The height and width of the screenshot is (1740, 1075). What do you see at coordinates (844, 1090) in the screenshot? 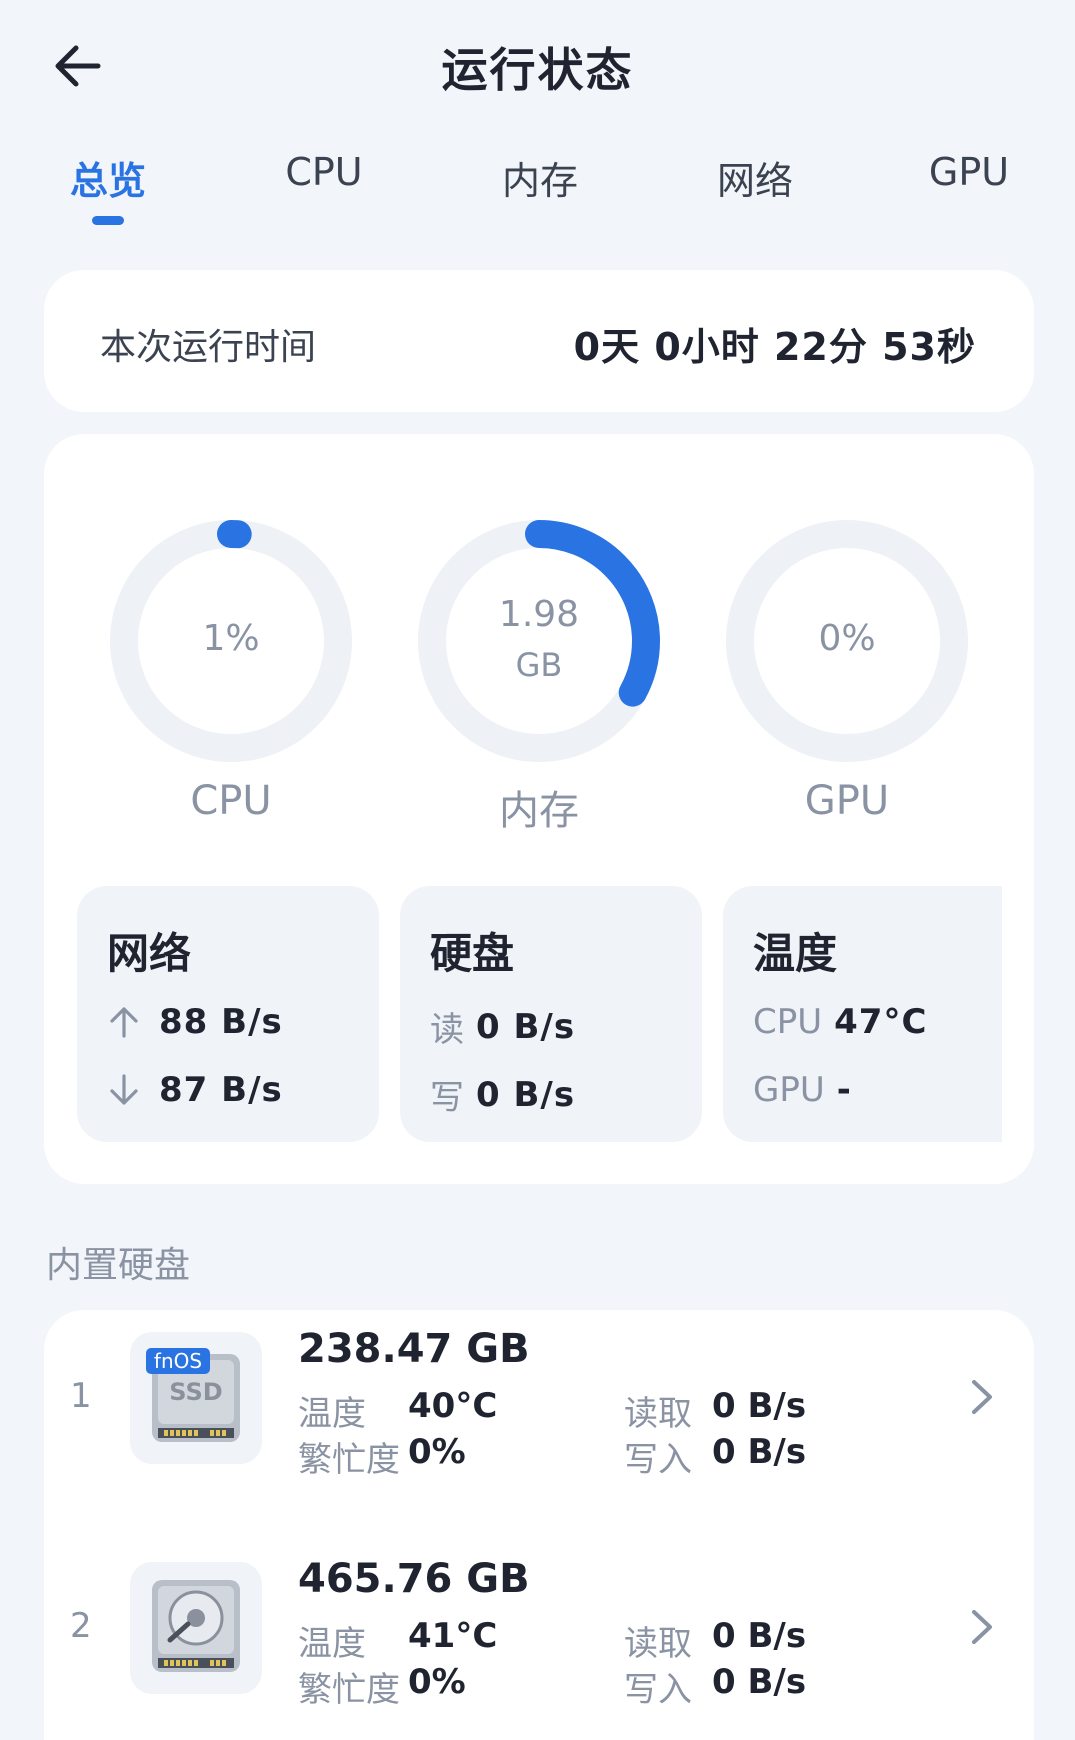
I see `temperature-gpu-value: -` at bounding box center [844, 1090].